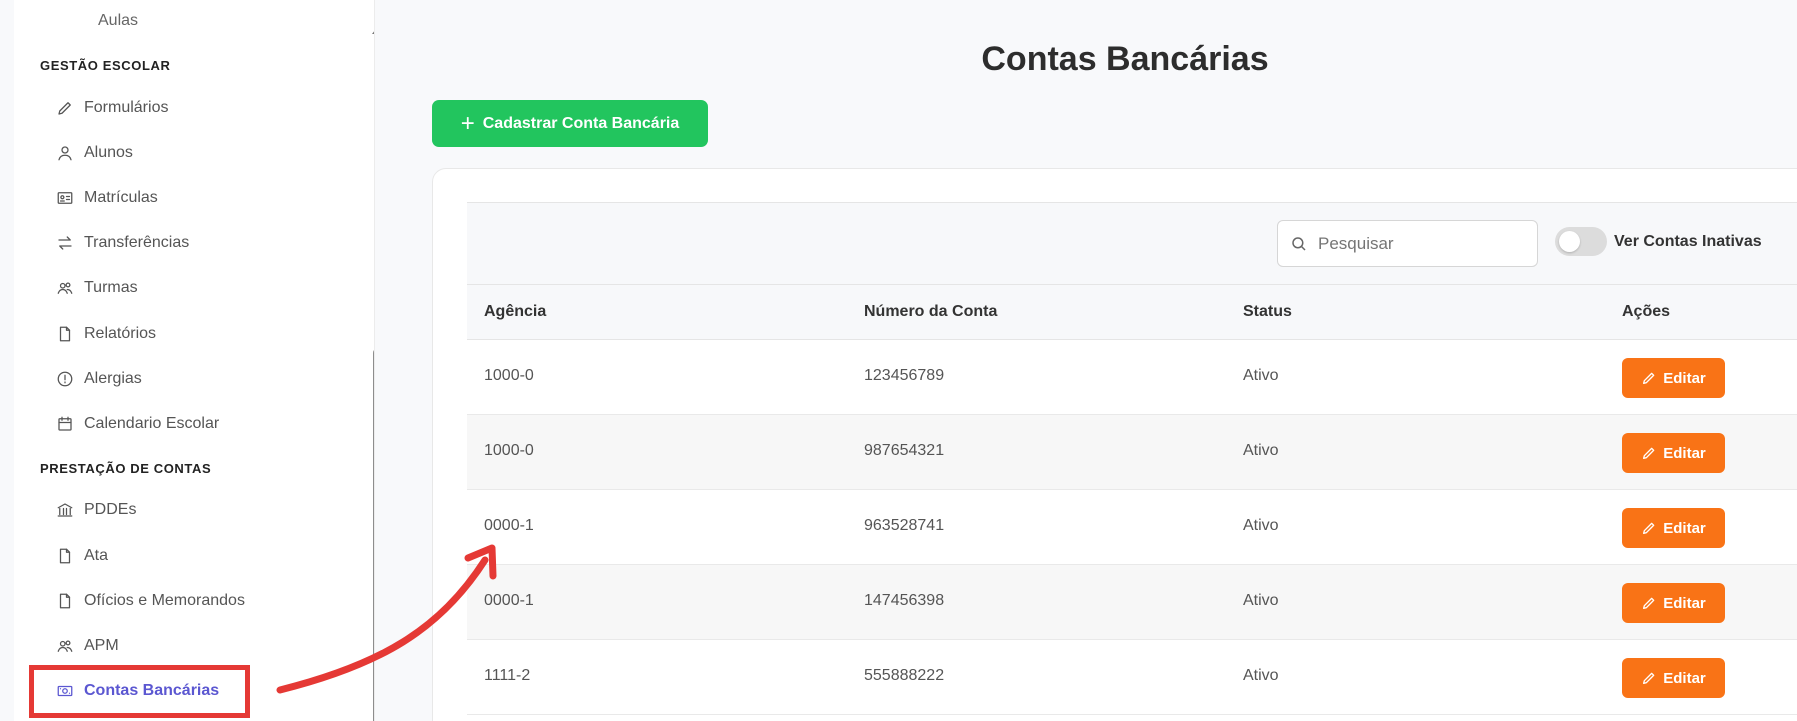 The image size is (1797, 721). I want to click on search-field, so click(1407, 243).